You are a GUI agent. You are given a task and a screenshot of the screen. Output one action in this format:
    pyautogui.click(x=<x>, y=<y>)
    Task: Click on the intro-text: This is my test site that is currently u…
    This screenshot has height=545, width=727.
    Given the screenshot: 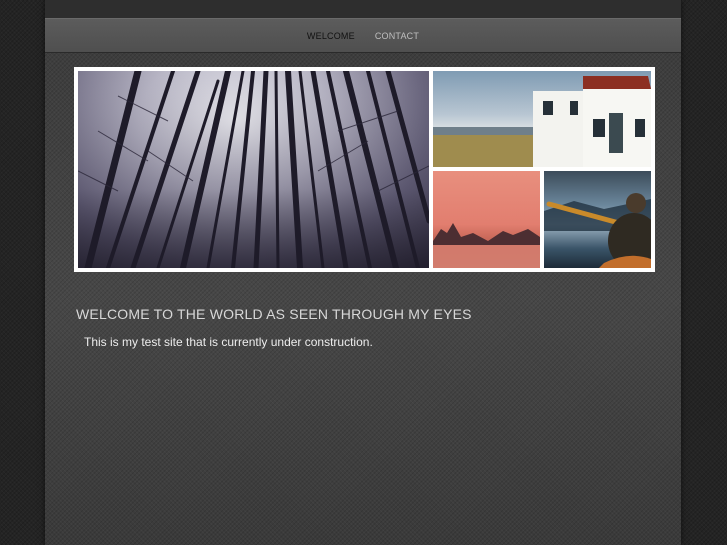 What is the action you would take?
    pyautogui.click(x=228, y=342)
    